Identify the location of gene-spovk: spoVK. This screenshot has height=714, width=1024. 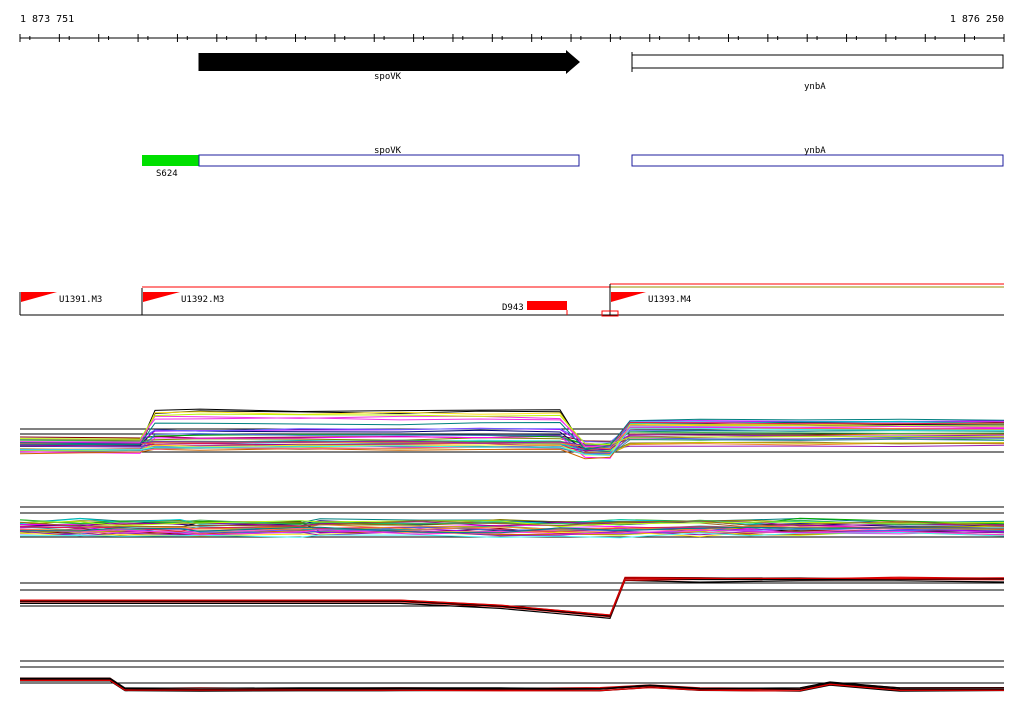
(389, 66).